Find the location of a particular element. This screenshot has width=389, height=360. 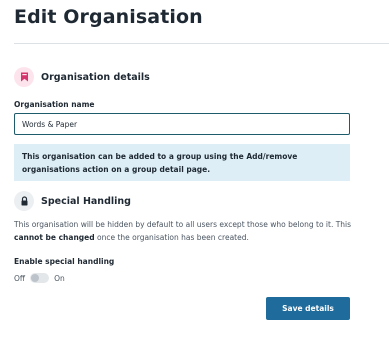

special-handling-header: Special Handling is located at coordinates (72, 201).